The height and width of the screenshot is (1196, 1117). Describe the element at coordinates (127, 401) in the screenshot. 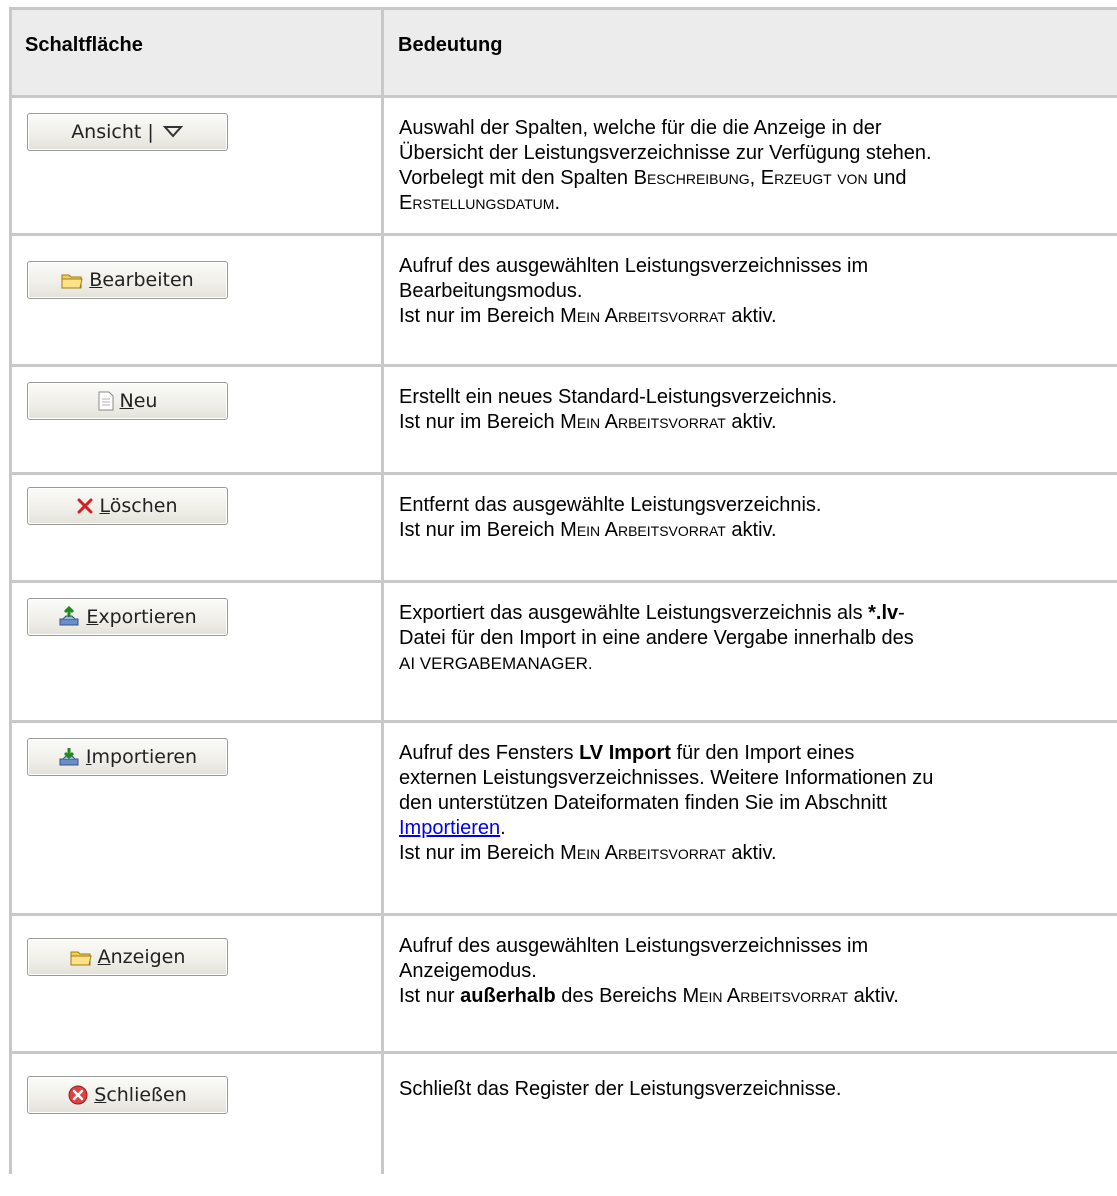

I see `neu-button: Neu` at that location.